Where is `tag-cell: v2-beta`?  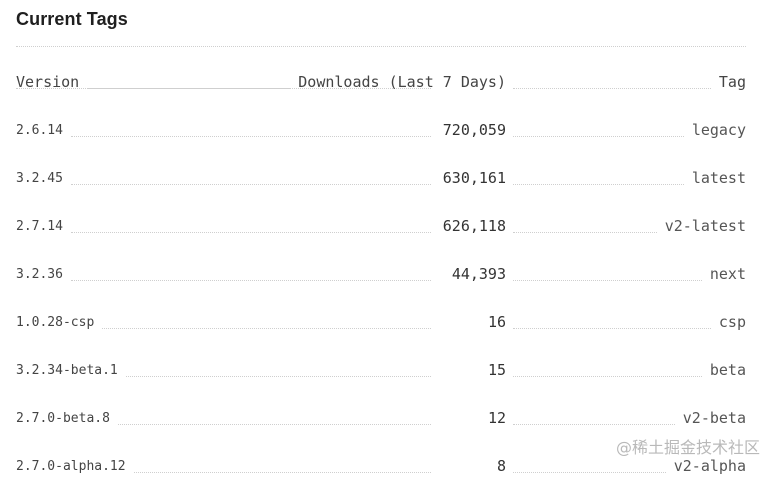 tag-cell: v2-beta is located at coordinates (629, 418).